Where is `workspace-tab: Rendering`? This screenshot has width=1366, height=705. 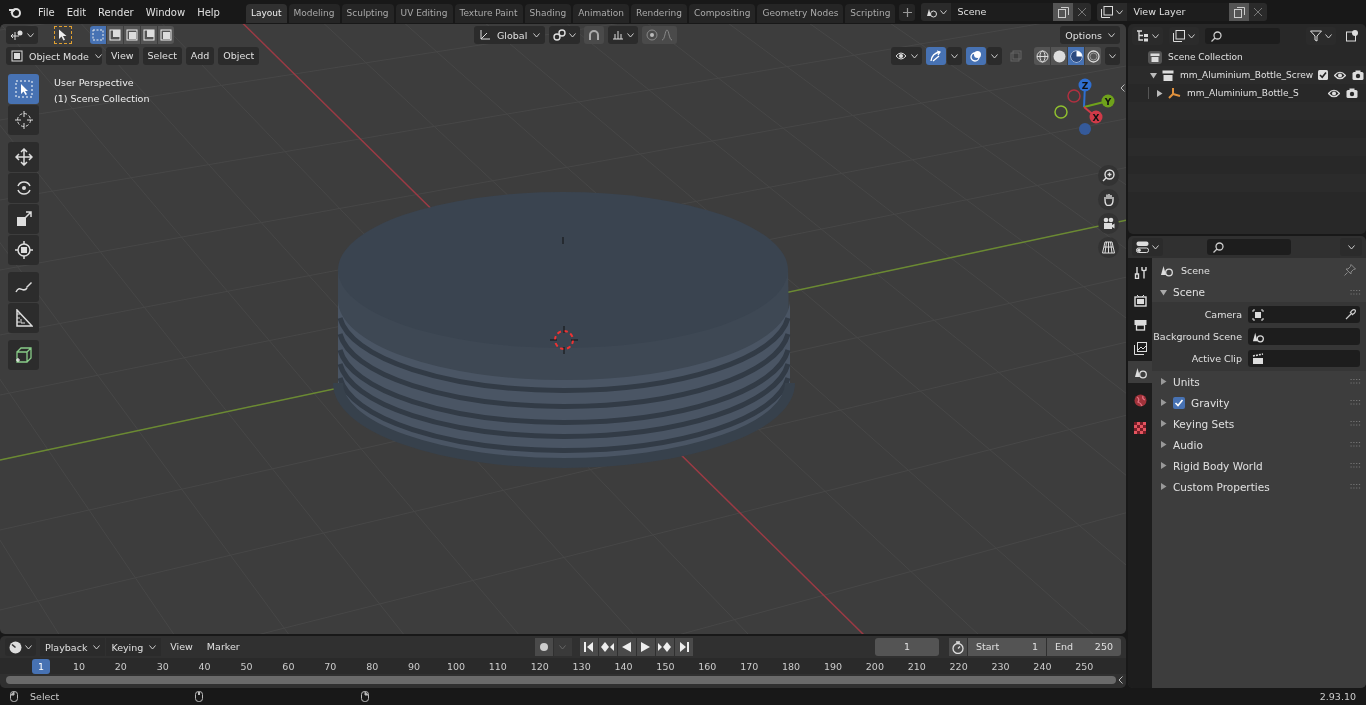 workspace-tab: Rendering is located at coordinates (659, 13).